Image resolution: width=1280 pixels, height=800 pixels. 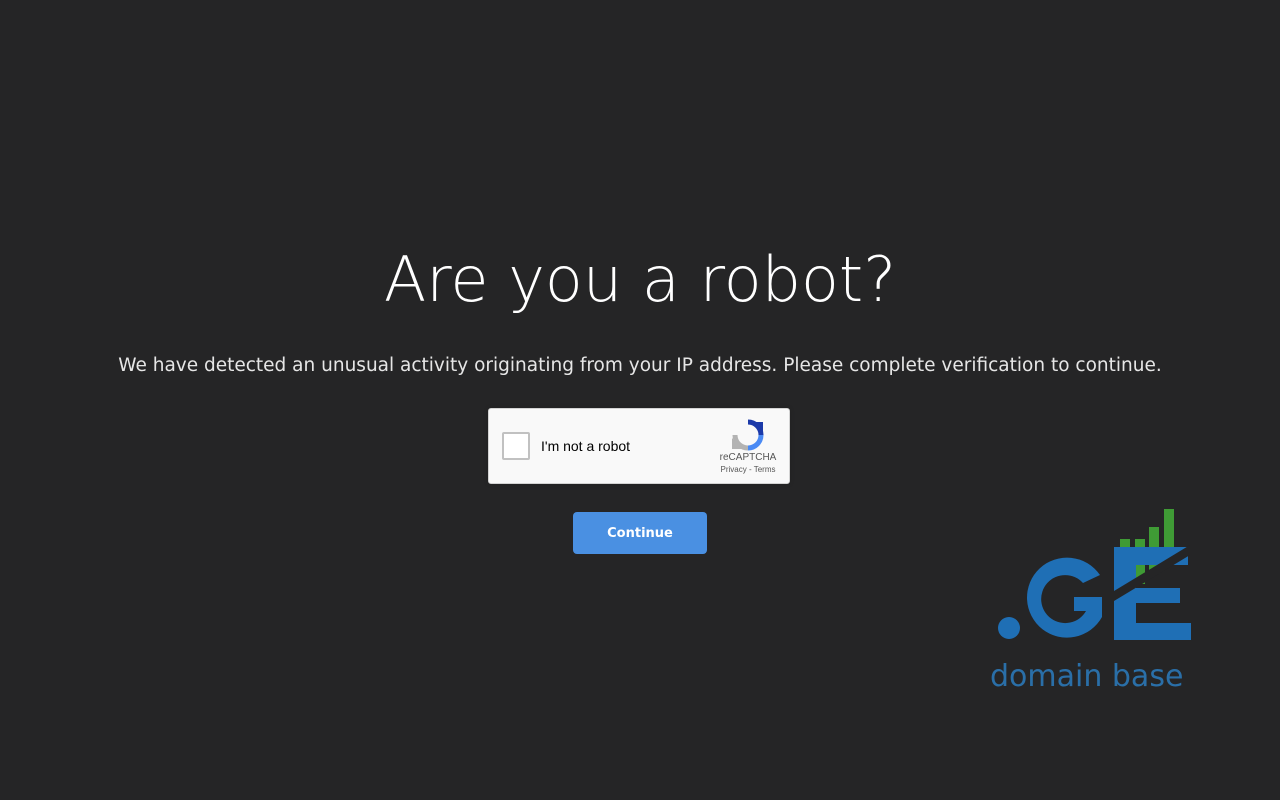 I want to click on privacy-link: Privacy, so click(x=734, y=469).